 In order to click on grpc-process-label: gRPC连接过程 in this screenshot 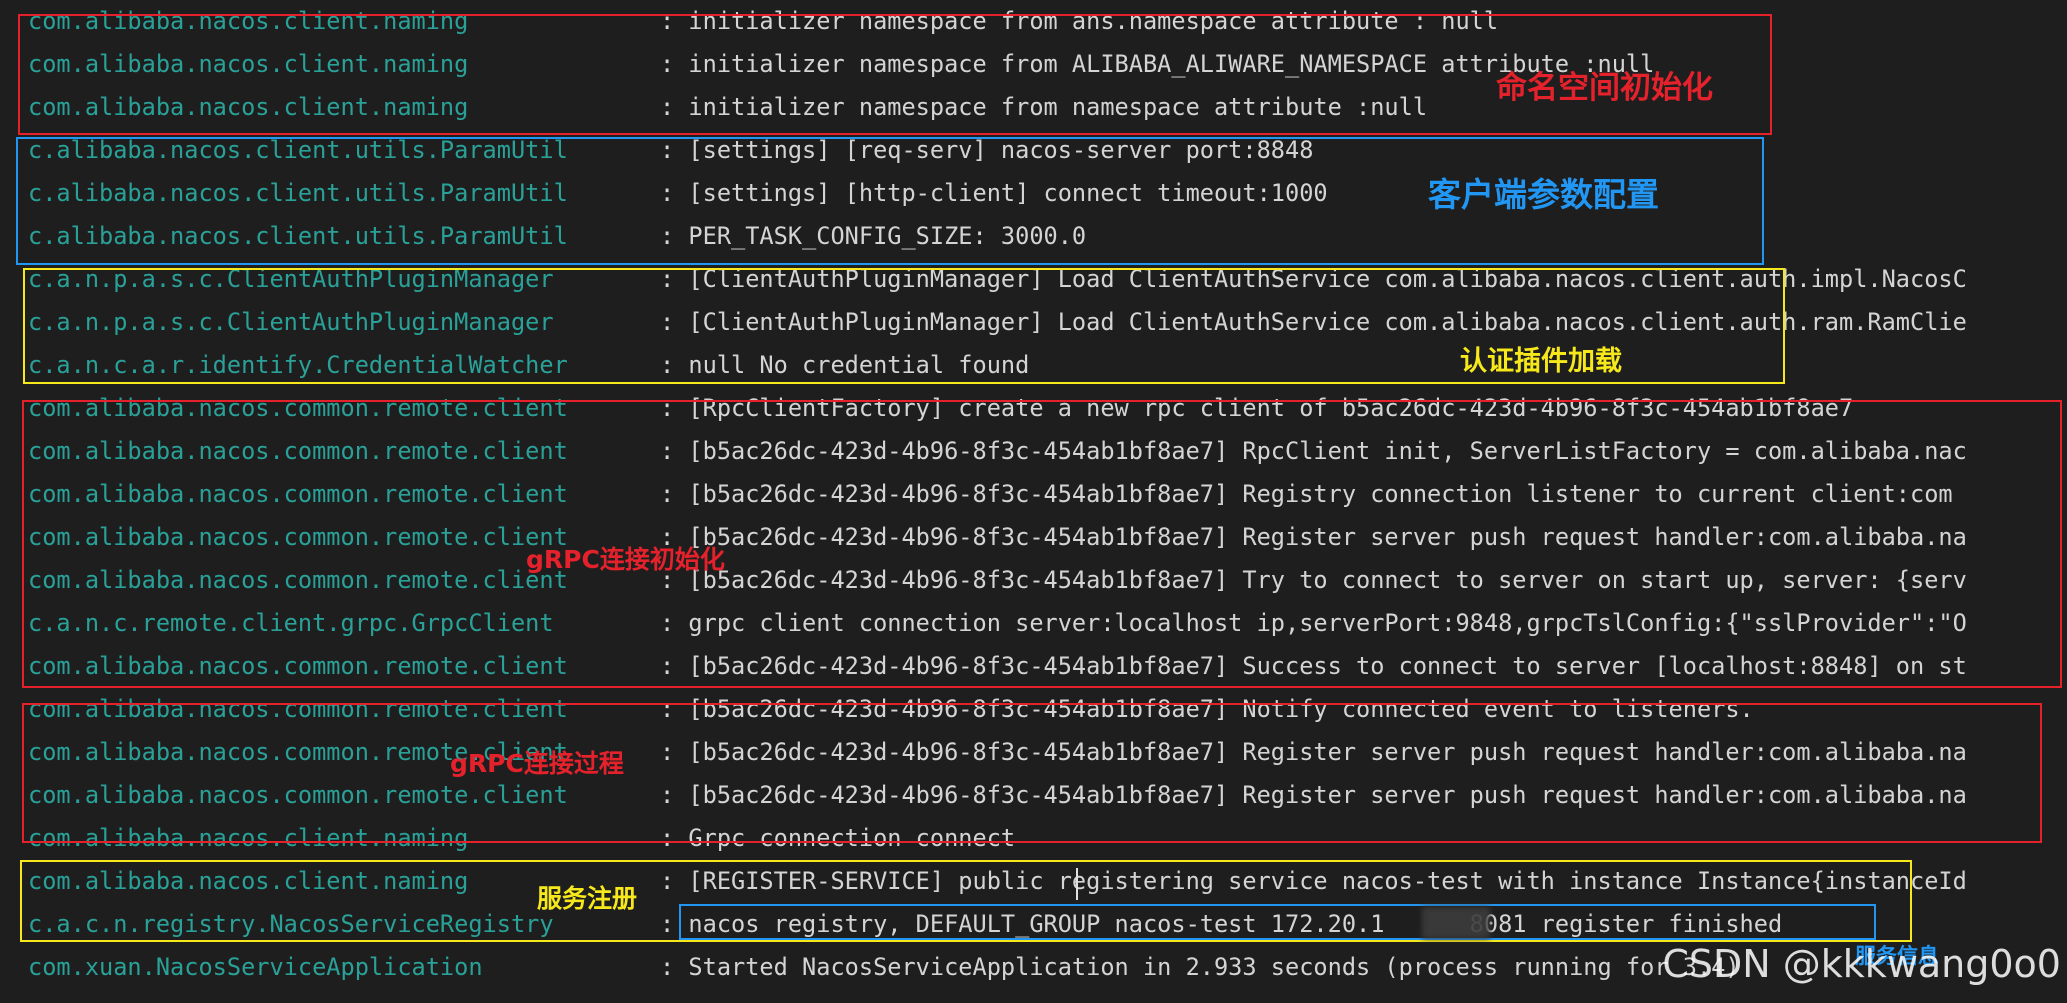, I will do `click(537, 763)`.